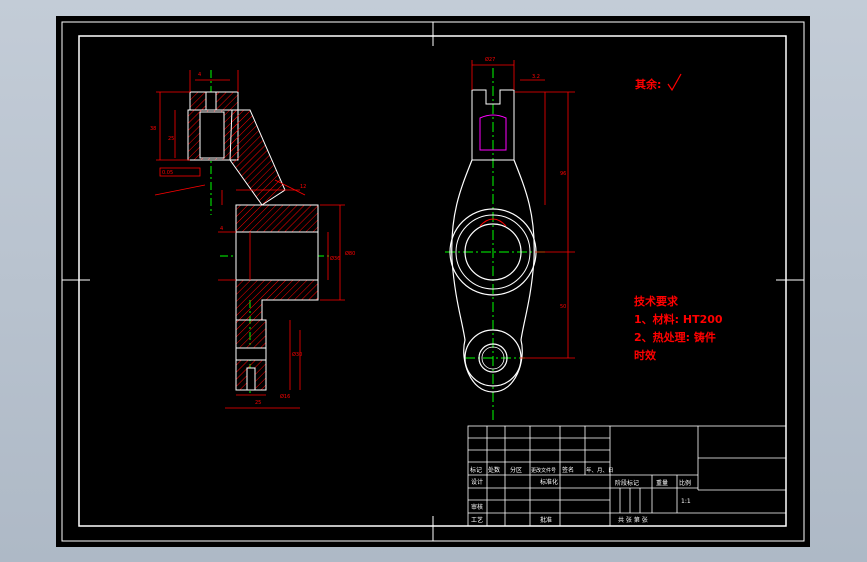  I want to click on tb-review: 审核, so click(477, 507).